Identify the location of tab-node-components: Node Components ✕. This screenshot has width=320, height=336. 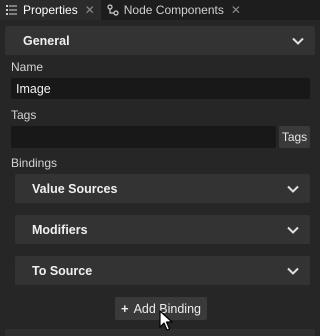
(174, 10).